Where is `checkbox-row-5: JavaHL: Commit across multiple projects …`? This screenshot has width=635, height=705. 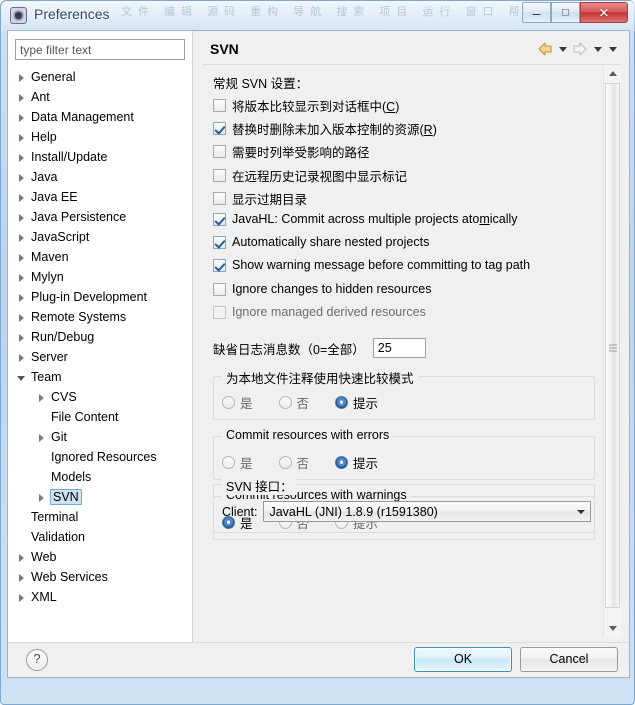
checkbox-row-5: JavaHL: Commit across multiple projects … is located at coordinates (365, 219).